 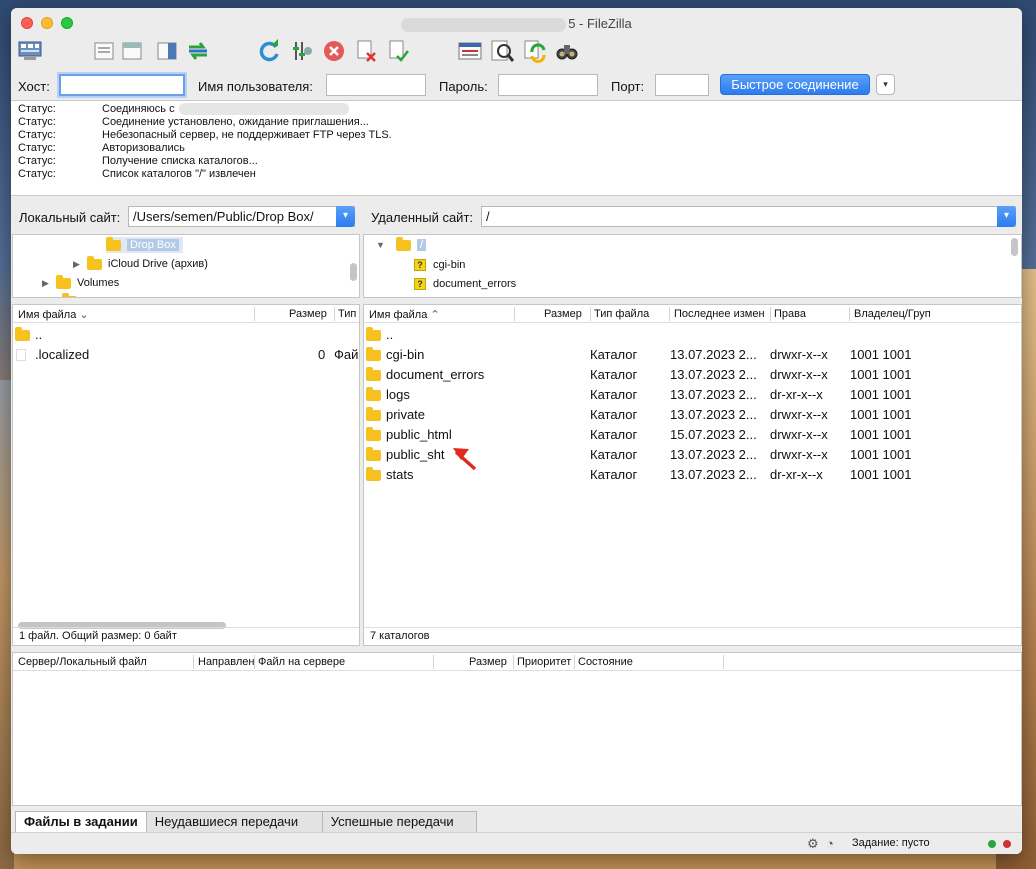 I want to click on quickconnect-button: Быстрое соединение, so click(x=795, y=84).